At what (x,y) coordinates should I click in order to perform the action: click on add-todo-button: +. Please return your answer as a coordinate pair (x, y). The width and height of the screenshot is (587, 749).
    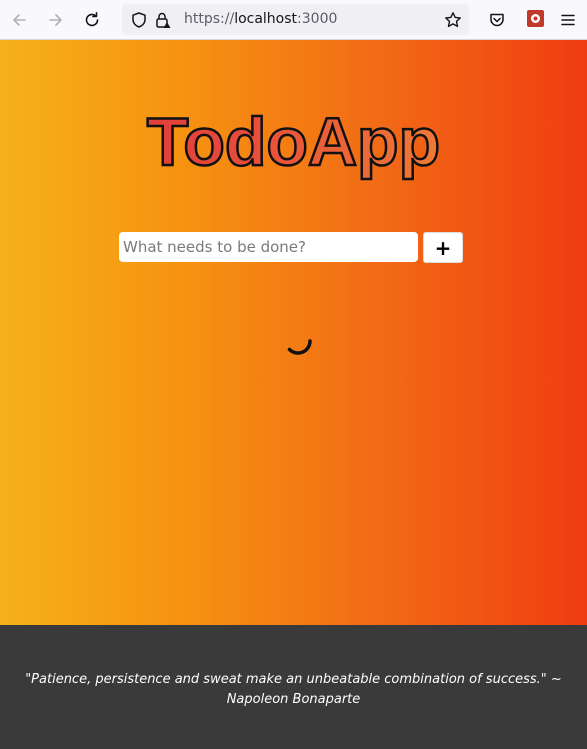
    Looking at the image, I should click on (443, 247).